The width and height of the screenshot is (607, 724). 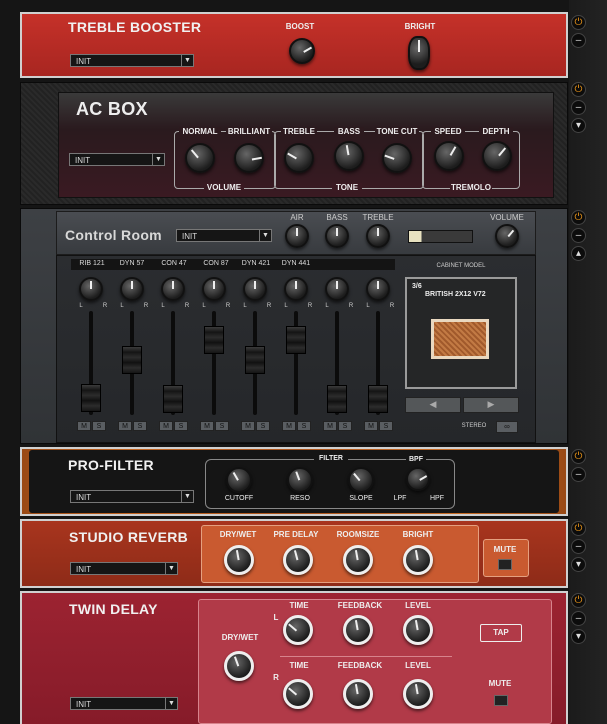 I want to click on cabinet-prev-button: ◀, so click(x=433, y=405).